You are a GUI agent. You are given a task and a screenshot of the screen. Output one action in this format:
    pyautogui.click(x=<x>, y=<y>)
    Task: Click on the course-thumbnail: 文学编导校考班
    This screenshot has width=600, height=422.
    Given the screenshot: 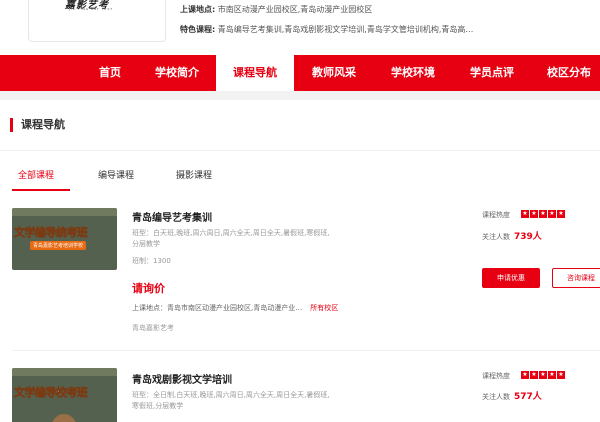 What is the action you would take?
    pyautogui.click(x=64, y=395)
    